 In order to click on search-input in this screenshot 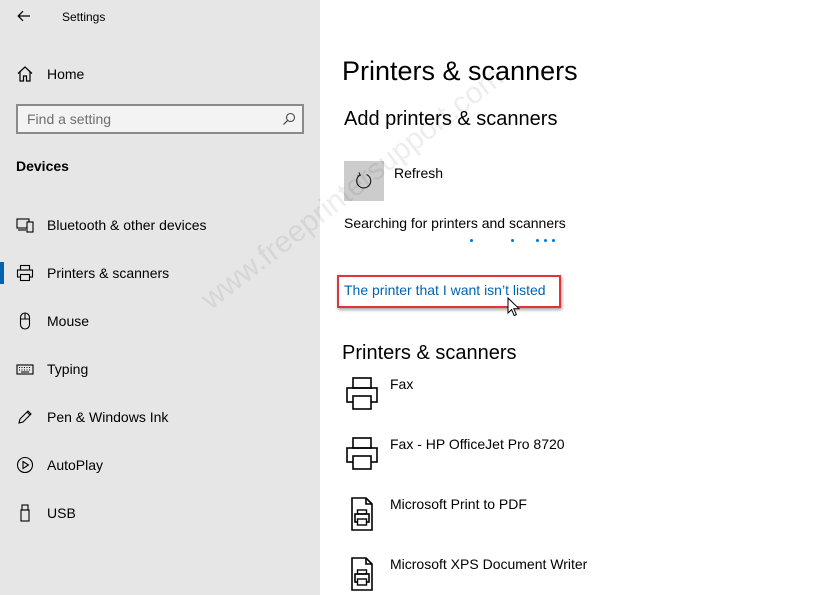, I will do `click(152, 119)`.